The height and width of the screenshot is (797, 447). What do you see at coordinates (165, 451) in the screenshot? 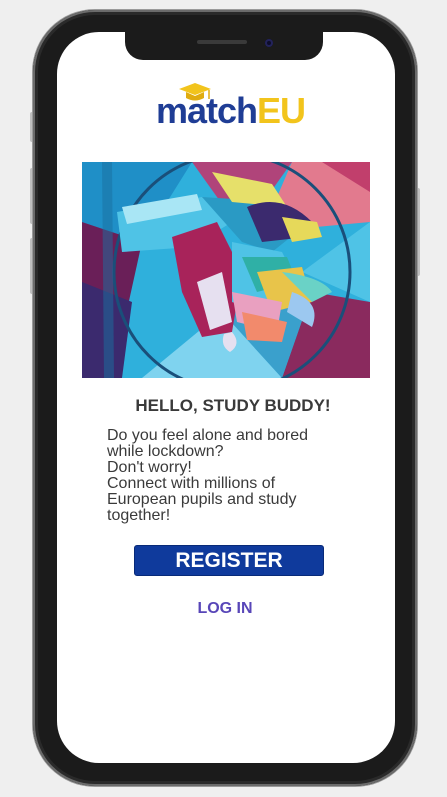
I see `welcome-line-2: while lockdown?` at bounding box center [165, 451].